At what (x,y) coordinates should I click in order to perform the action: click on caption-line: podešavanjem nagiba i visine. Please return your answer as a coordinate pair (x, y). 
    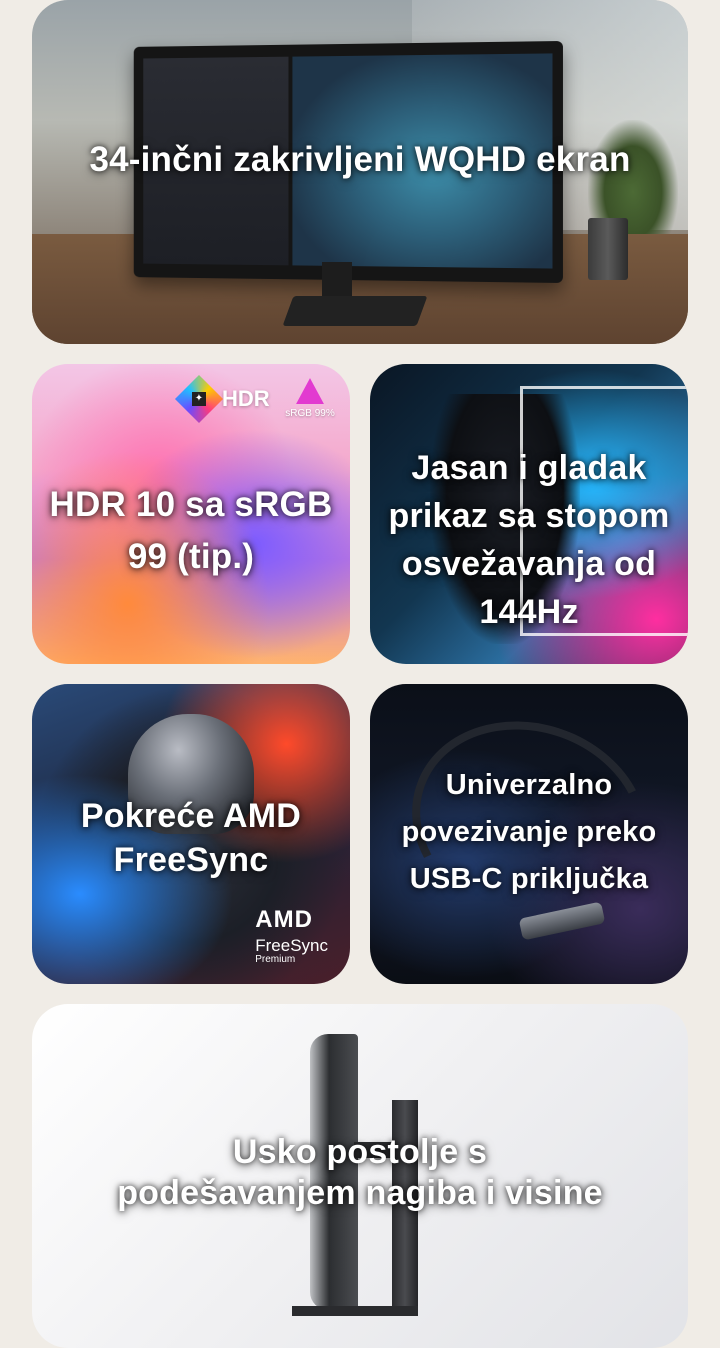
    Looking at the image, I should click on (360, 1193).